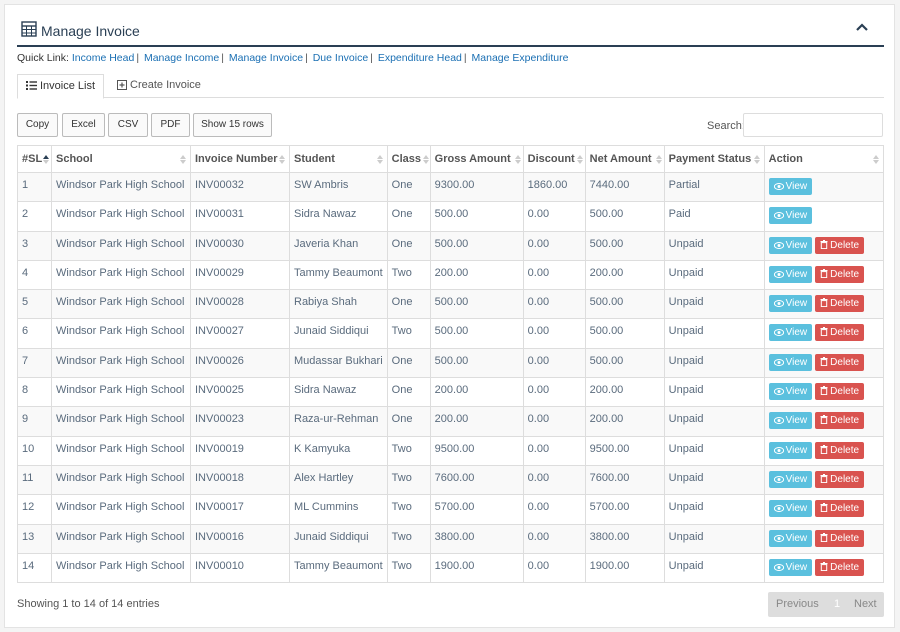 This screenshot has height=632, width=900. What do you see at coordinates (624, 363) in the screenshot?
I see `cell-net: 500.00` at bounding box center [624, 363].